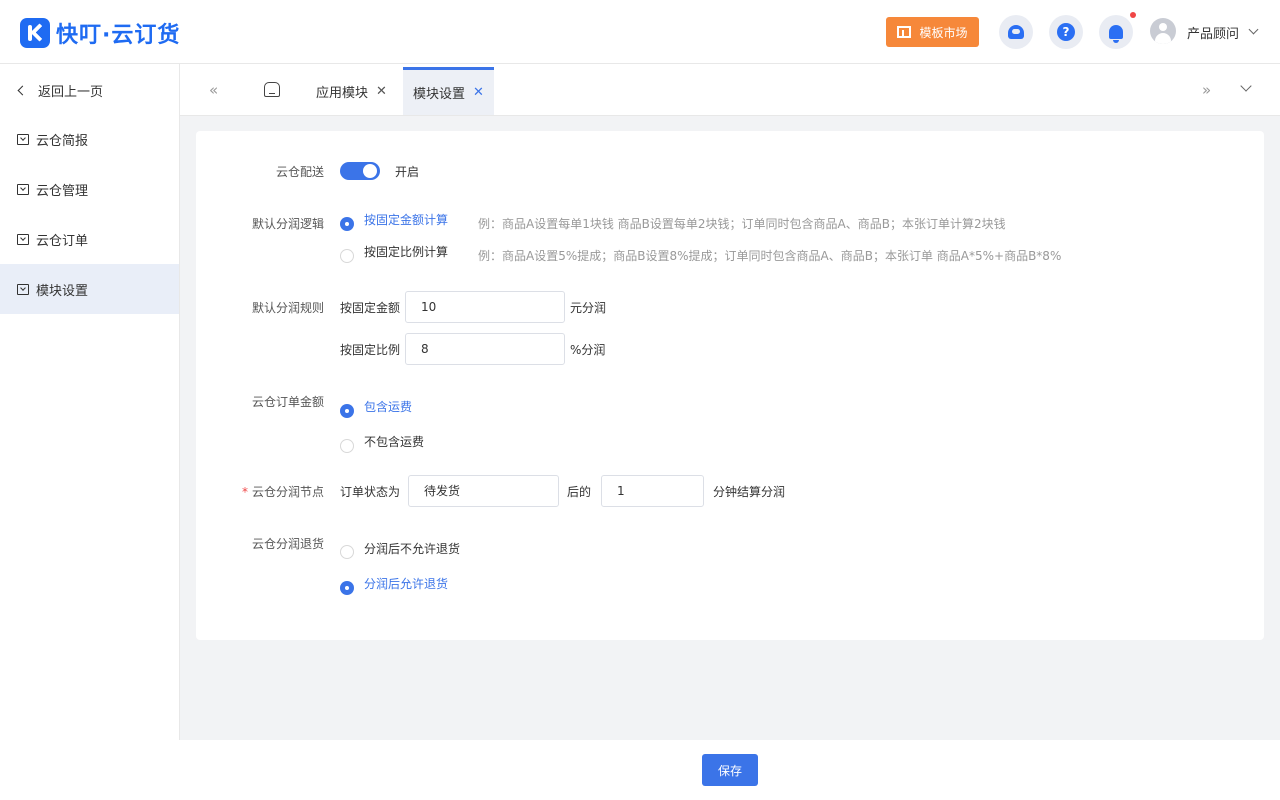 The image size is (1280, 800). Describe the element at coordinates (579, 492) in the screenshot. I see `node-middle: 后的` at that location.